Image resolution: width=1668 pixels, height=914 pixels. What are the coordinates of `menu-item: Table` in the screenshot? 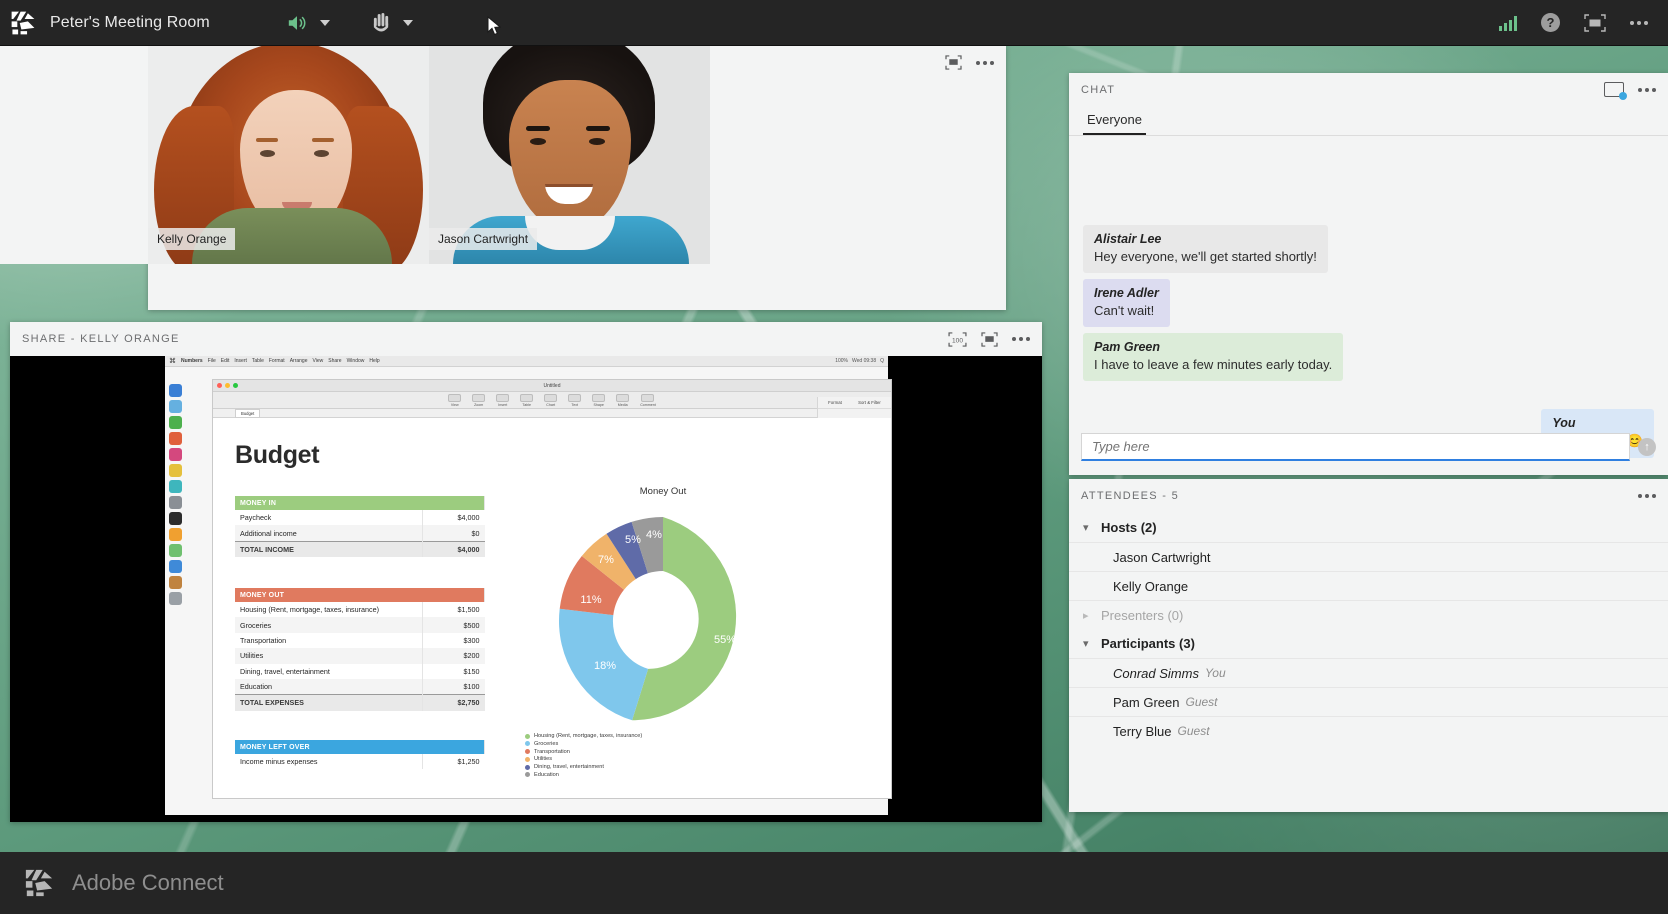 It's located at (258, 361).